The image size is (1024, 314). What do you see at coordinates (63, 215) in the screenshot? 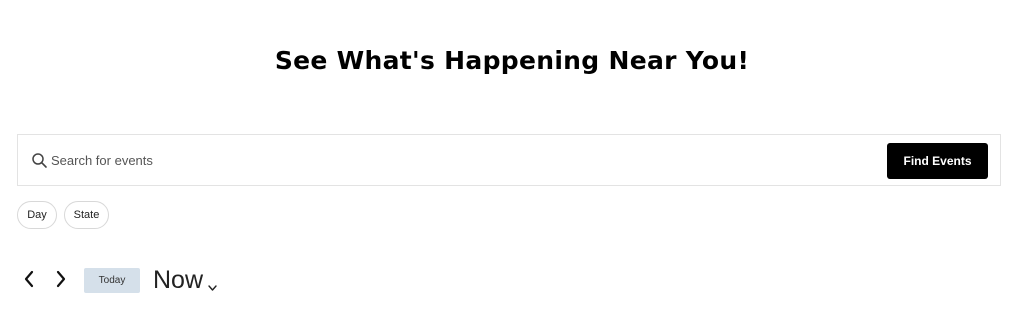
I see `filter-bar: Day State` at bounding box center [63, 215].